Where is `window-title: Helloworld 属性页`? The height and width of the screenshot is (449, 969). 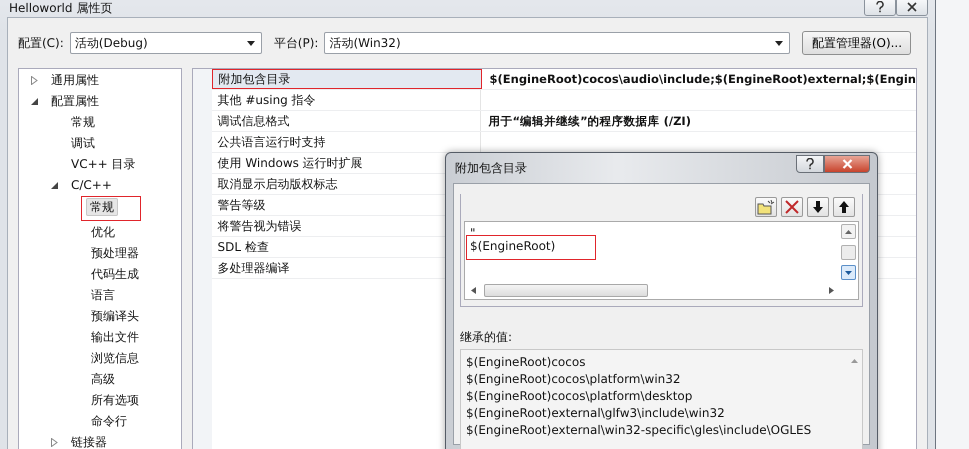
window-title: Helloworld 属性页 is located at coordinates (60, 8).